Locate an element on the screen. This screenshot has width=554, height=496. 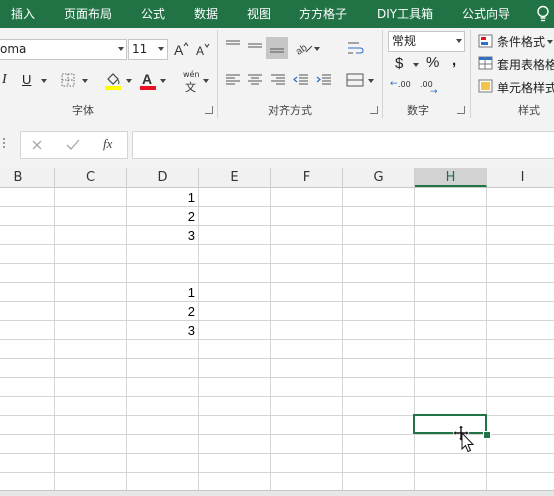
format-as-table-button: 套用表格格 is located at coordinates (525, 64).